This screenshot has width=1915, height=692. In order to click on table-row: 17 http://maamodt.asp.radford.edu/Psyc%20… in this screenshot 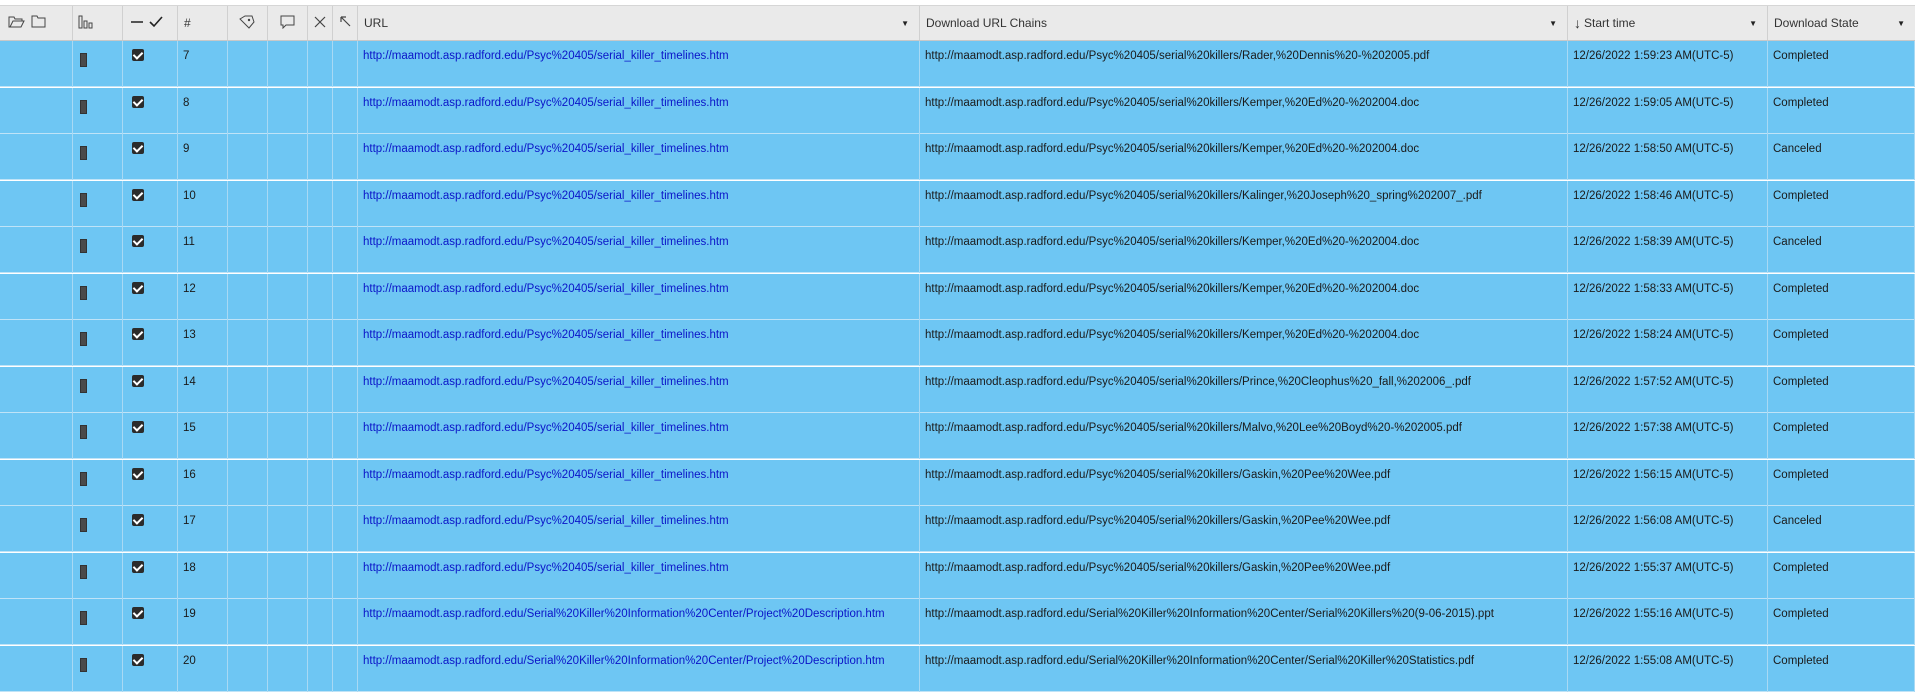, I will do `click(957, 529)`.